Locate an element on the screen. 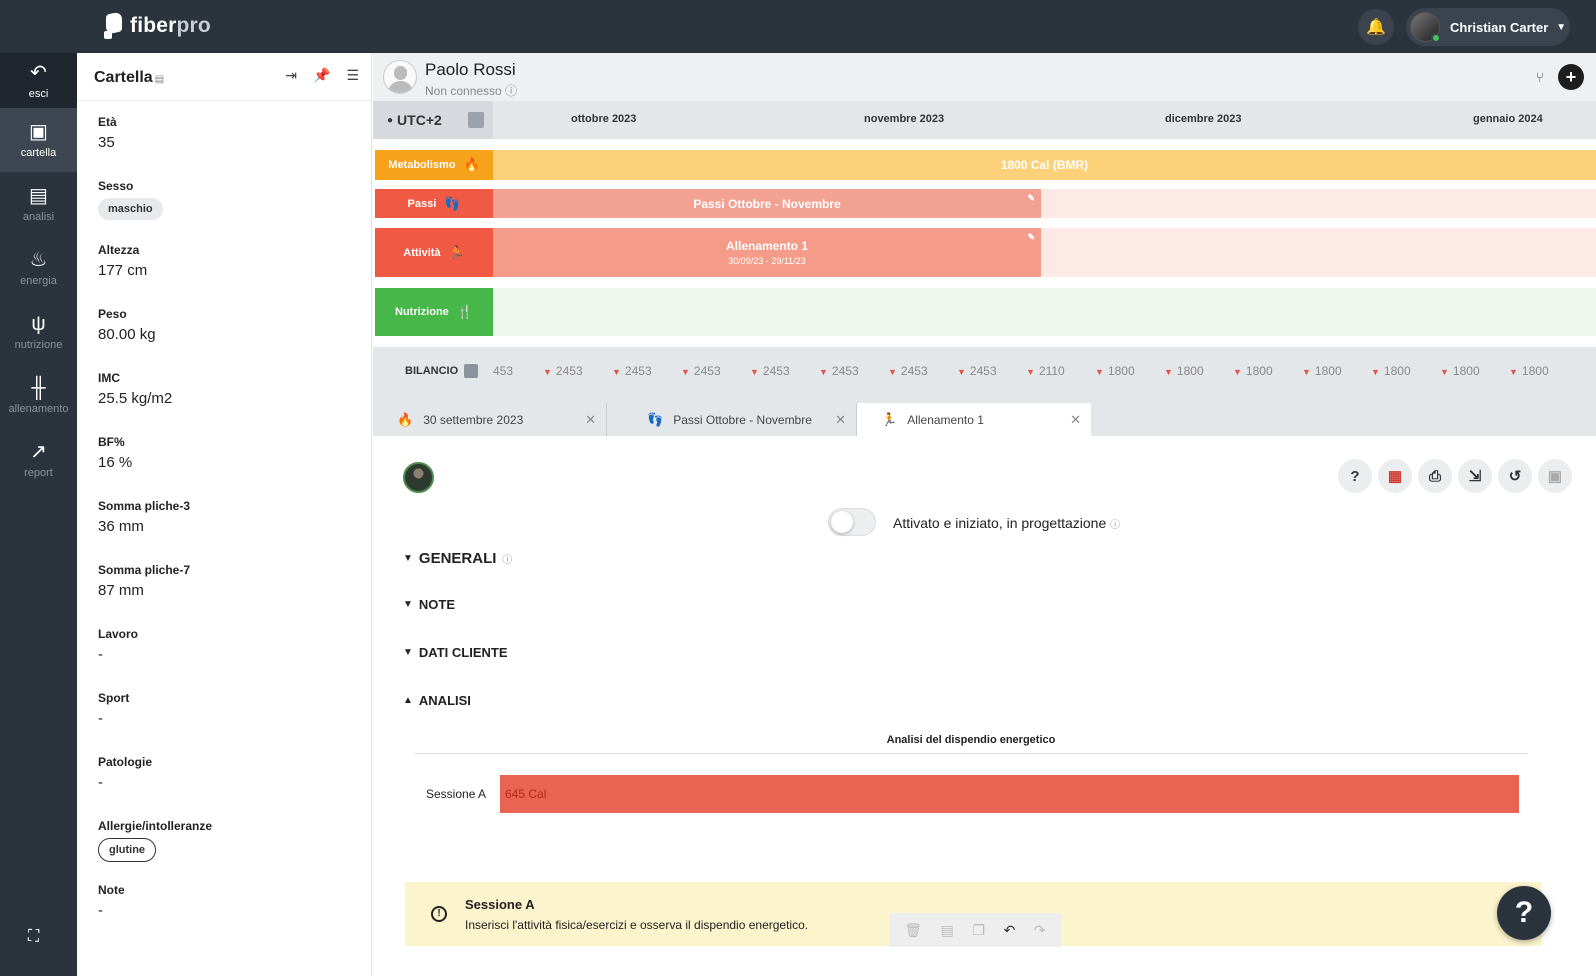 The width and height of the screenshot is (1596, 976). month-label: ottobre 2023 is located at coordinates (604, 119).